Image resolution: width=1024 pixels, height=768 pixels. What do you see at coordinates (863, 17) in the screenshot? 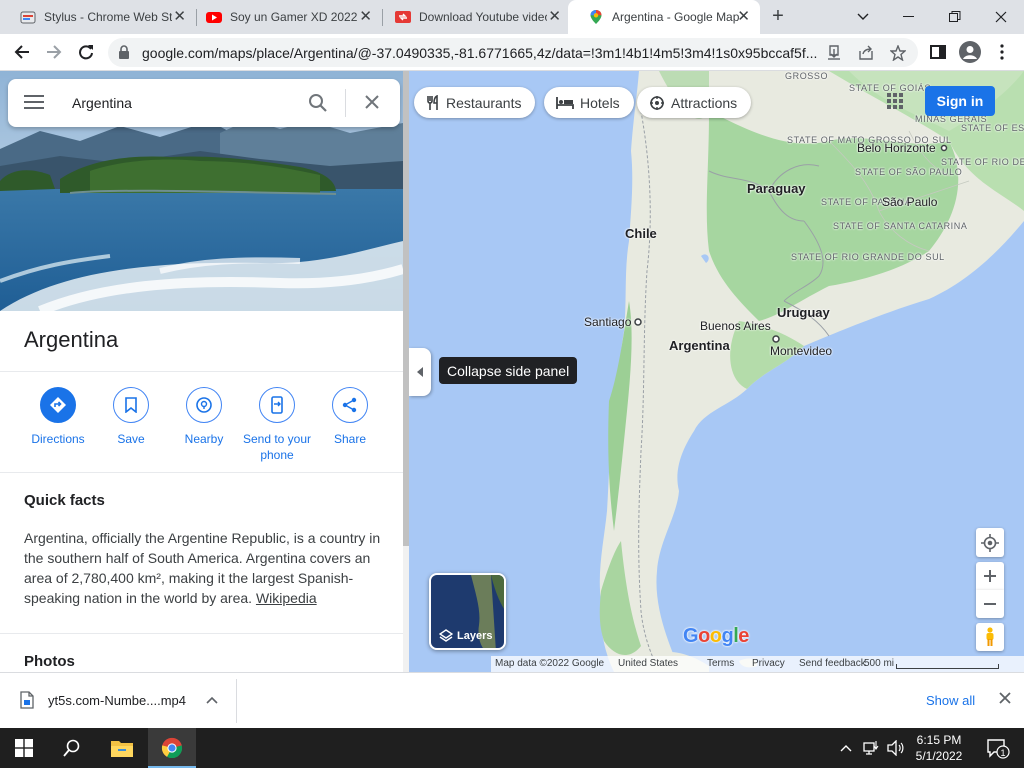
I see `tab-search-button` at bounding box center [863, 17].